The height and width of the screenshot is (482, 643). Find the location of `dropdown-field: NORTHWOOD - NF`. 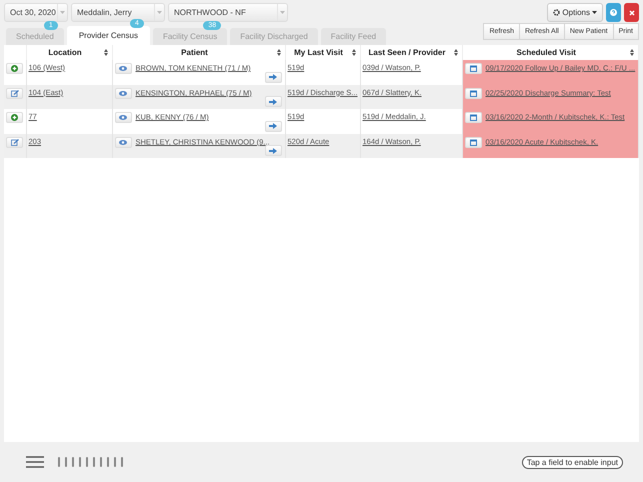

dropdown-field: NORTHWOOD - NF is located at coordinates (228, 12).